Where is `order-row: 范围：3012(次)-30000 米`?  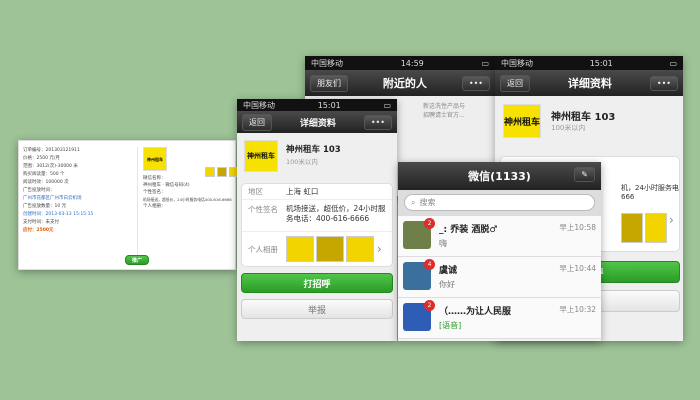 order-row: 范围：3012(次)-30000 米 is located at coordinates (50, 166).